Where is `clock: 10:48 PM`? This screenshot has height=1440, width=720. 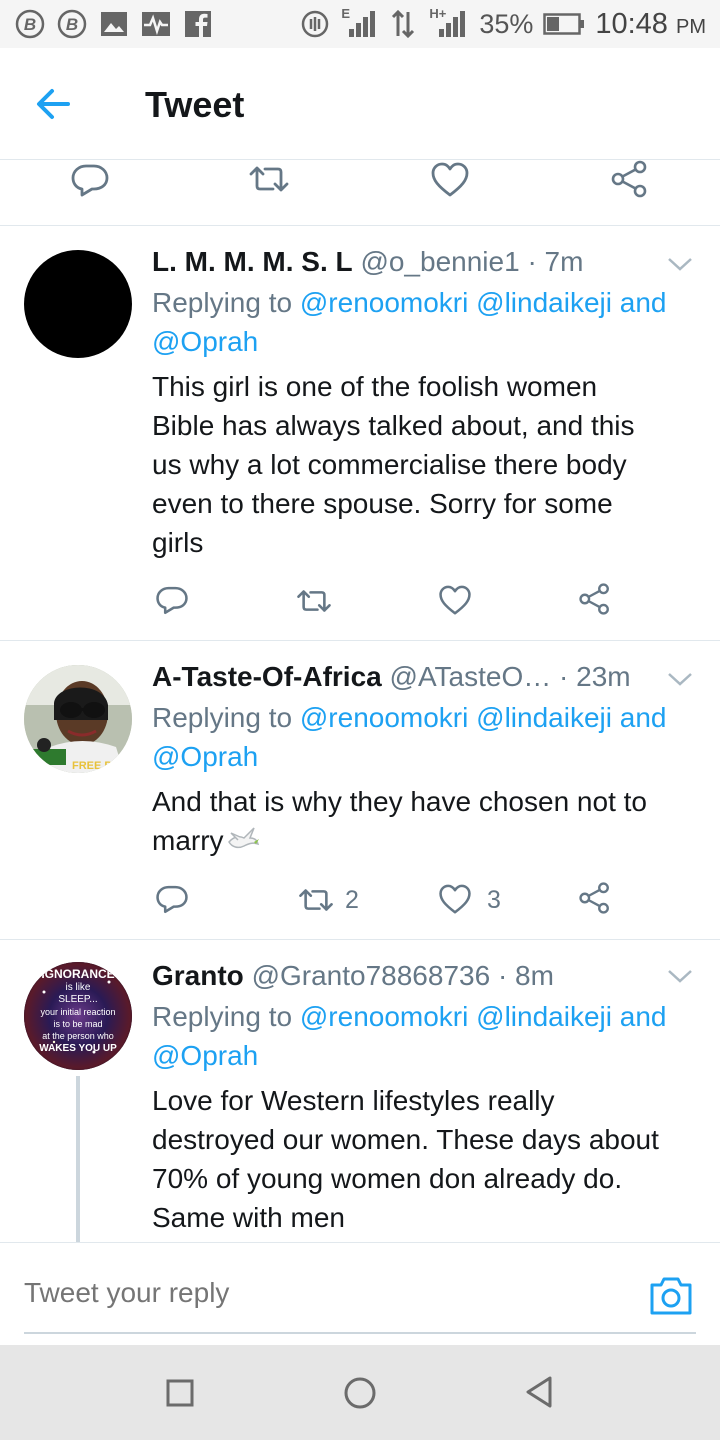
clock: 10:48 PM is located at coordinates (650, 24).